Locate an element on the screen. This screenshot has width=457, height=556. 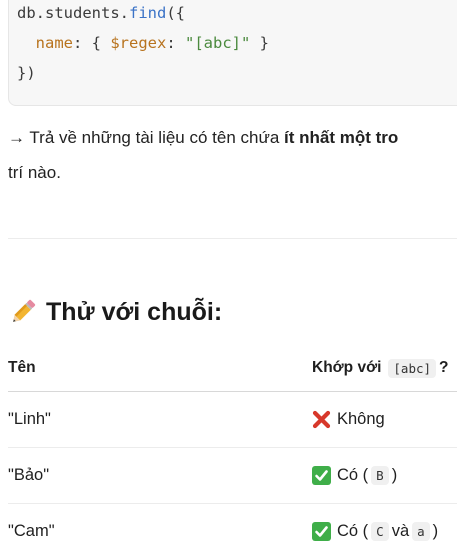
header-match-label: Khớp với is located at coordinates (347, 367).